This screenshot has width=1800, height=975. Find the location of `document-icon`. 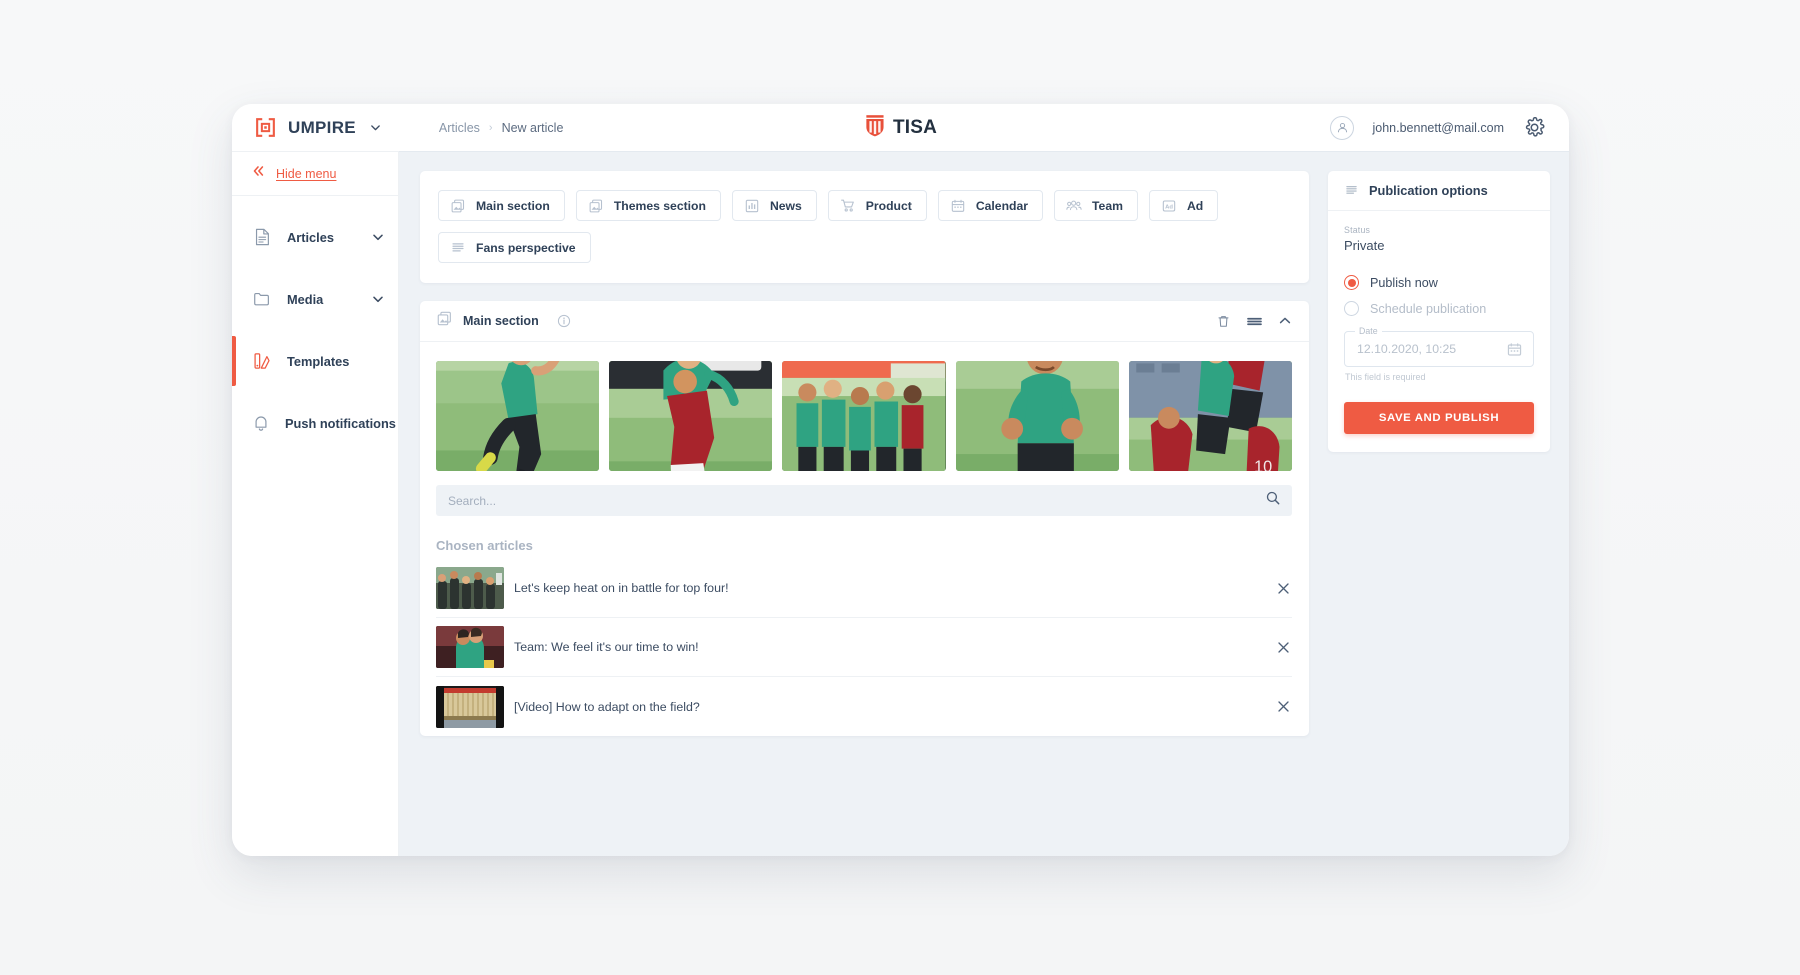

document-icon is located at coordinates (262, 237).